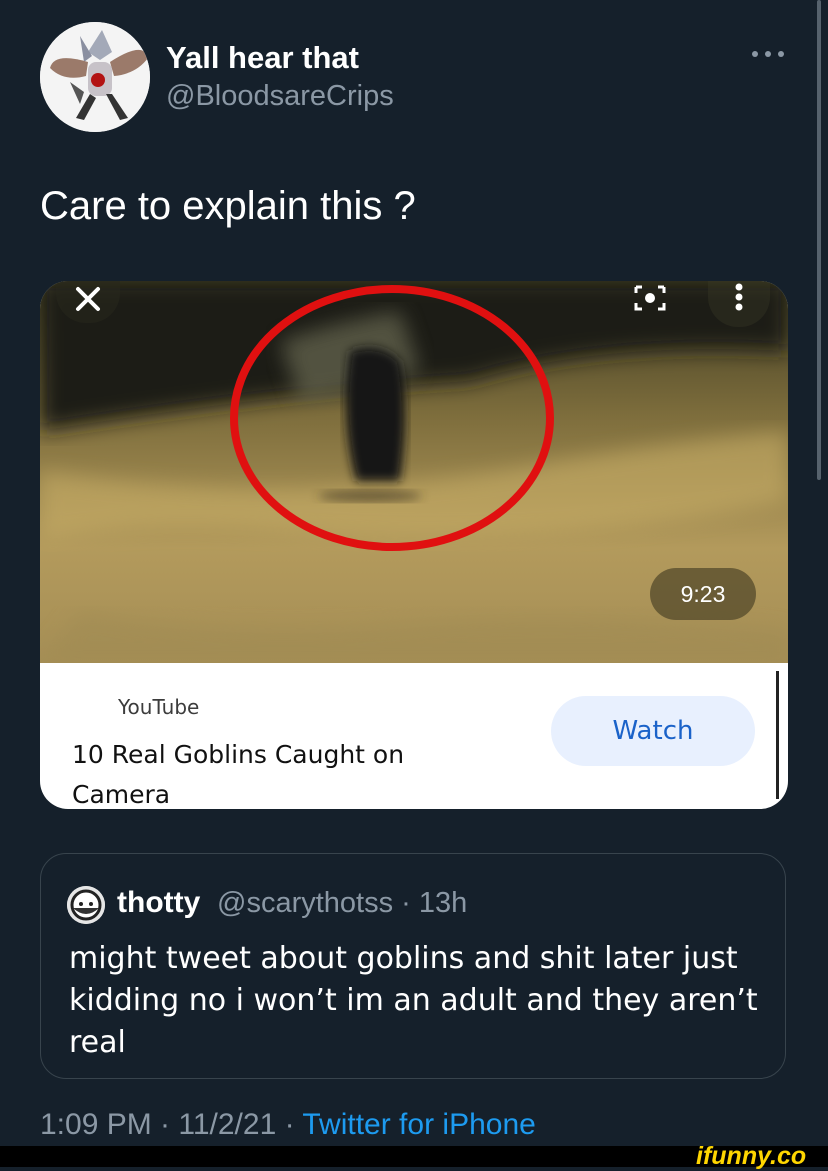 Image resolution: width=828 pixels, height=1171 pixels. What do you see at coordinates (282, 772) in the screenshot?
I see `card-title: 10 Real Goblins Caught on Camera` at bounding box center [282, 772].